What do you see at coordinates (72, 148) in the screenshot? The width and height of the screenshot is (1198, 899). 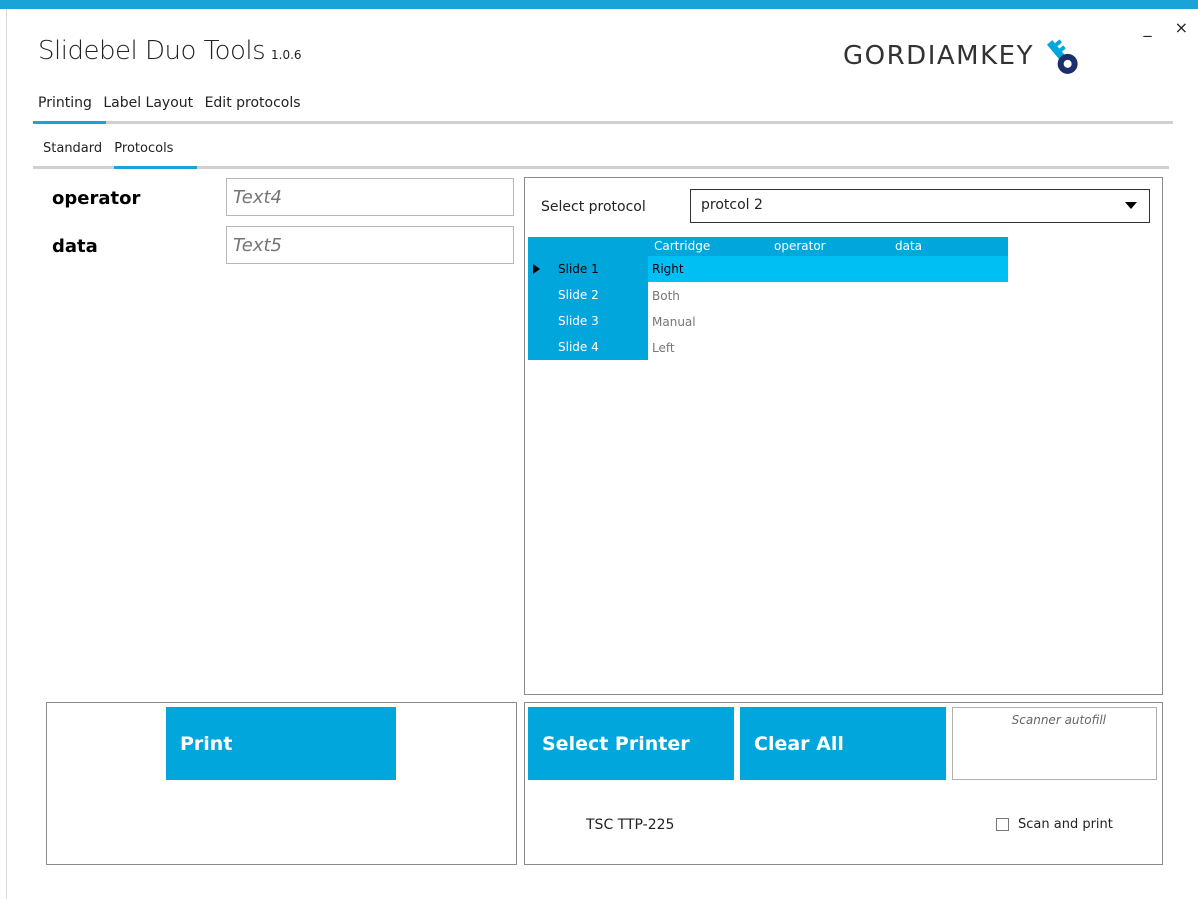 I see `tab-standard: Standard` at bounding box center [72, 148].